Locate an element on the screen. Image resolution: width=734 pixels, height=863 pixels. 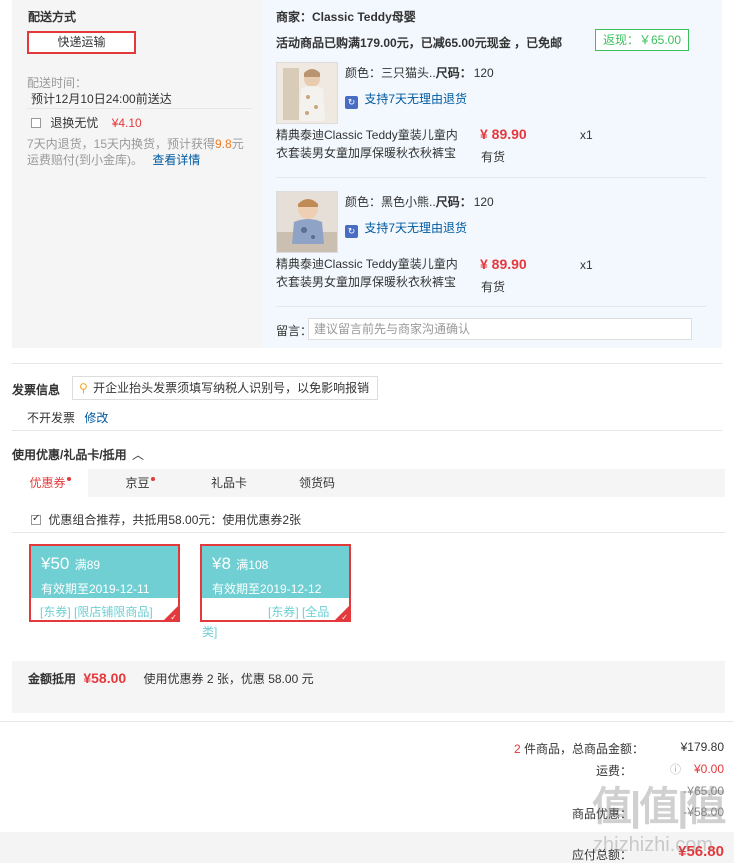
tab-label: 礼品卡 is located at coordinates (228, 483).